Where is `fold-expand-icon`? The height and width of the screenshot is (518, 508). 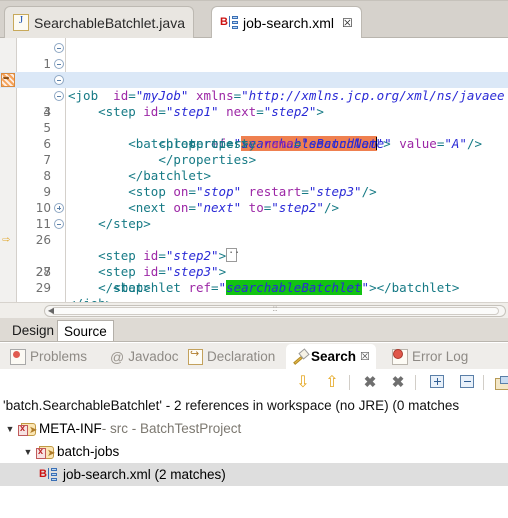 fold-expand-icon is located at coordinates (59, 208).